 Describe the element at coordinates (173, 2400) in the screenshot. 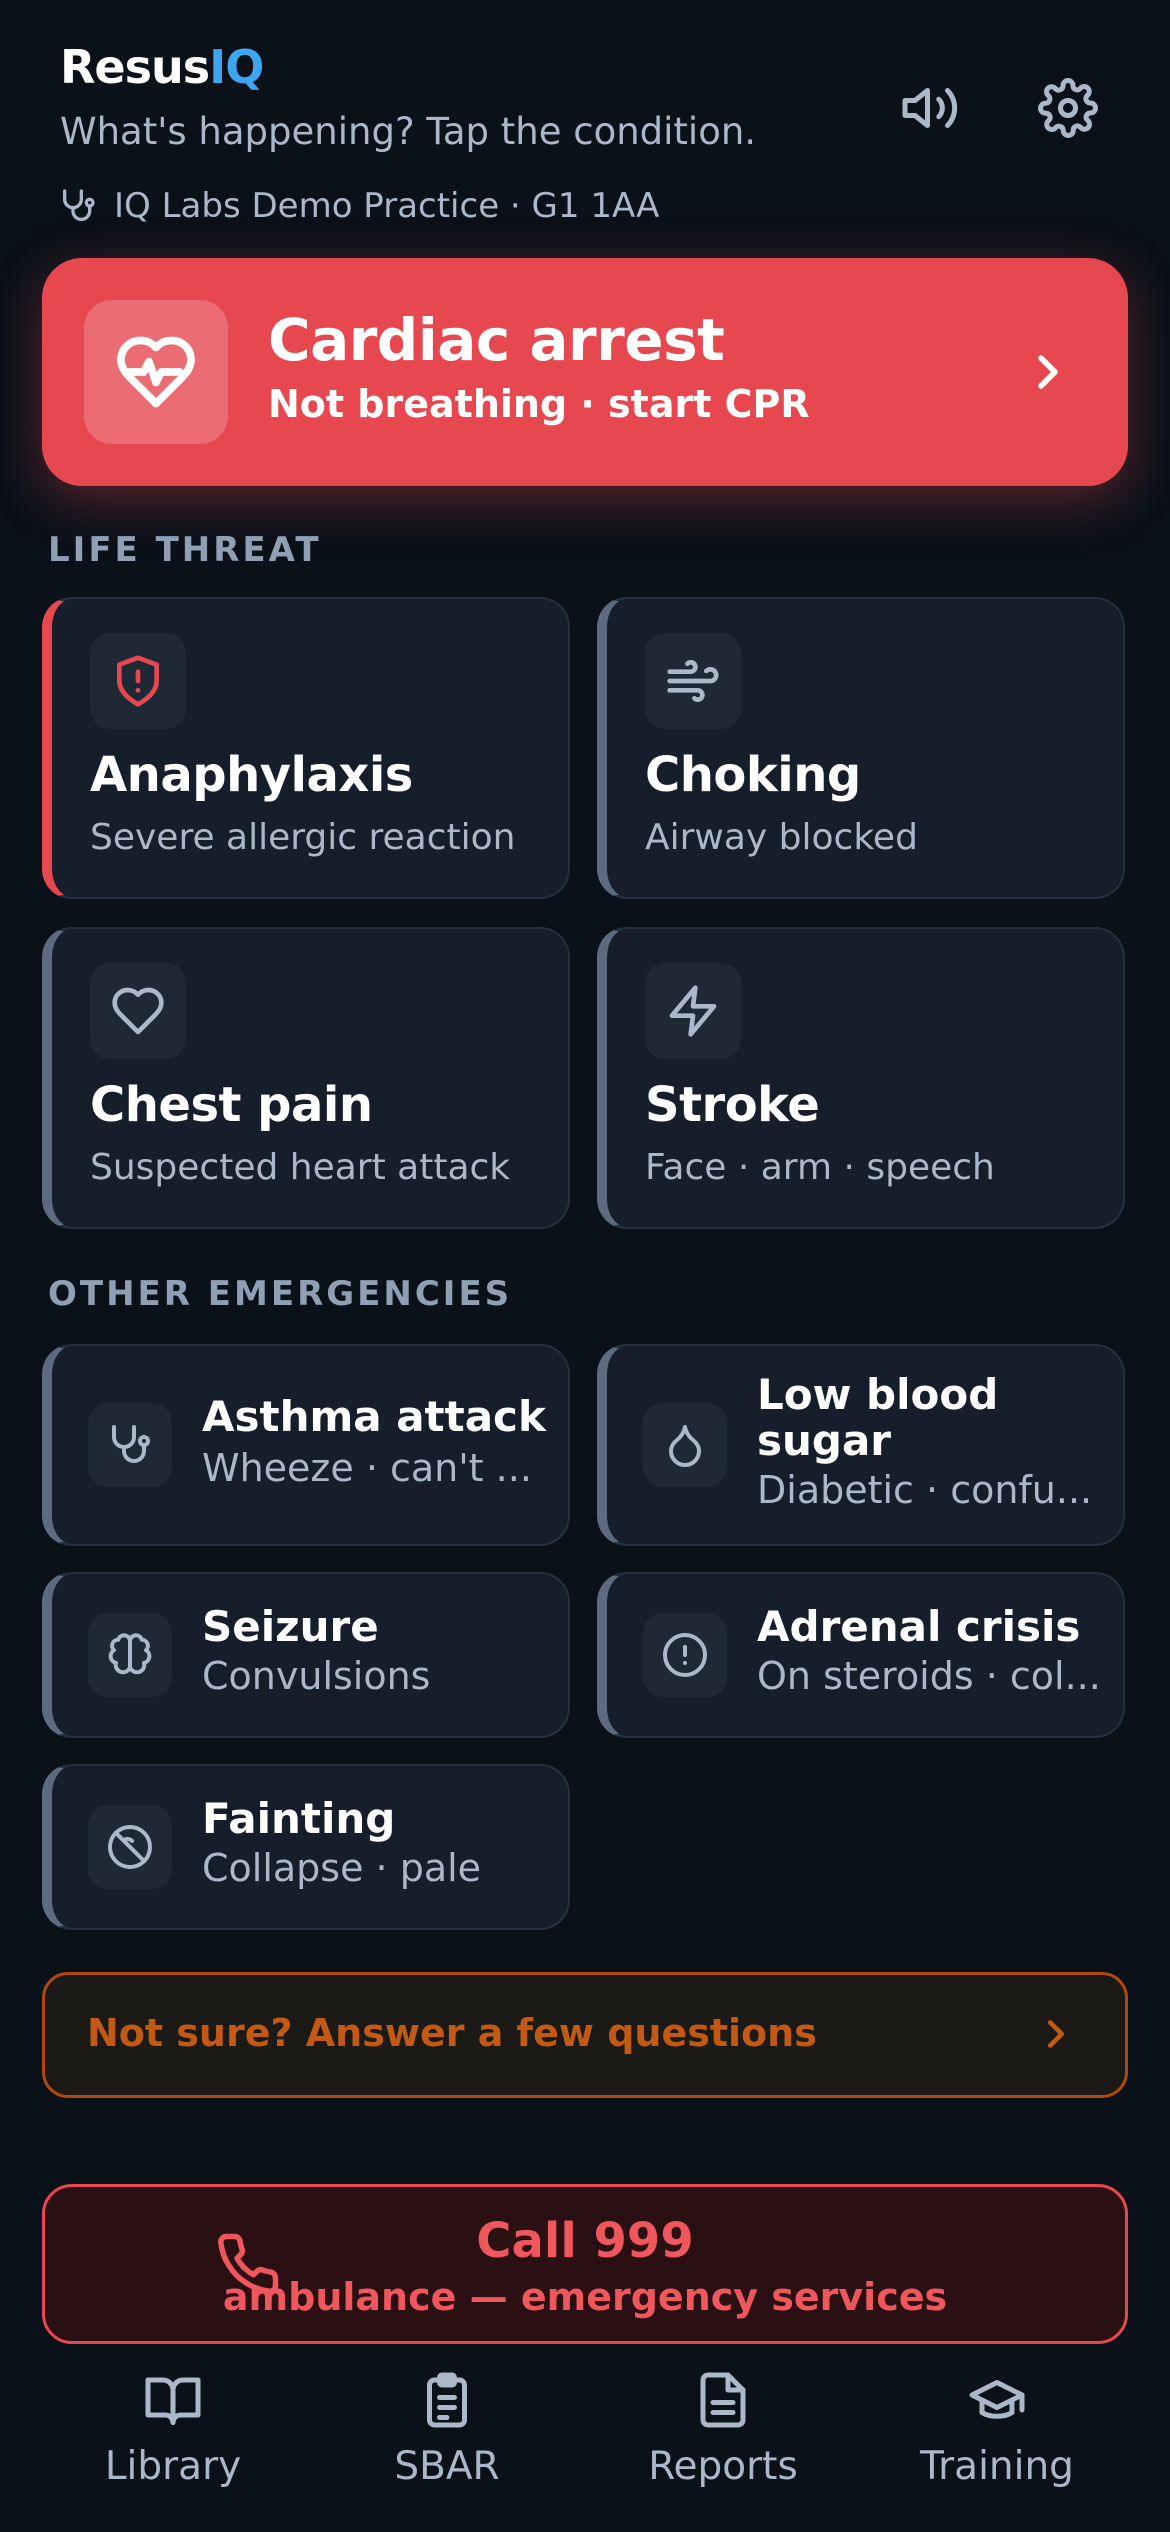

I see `book-icon` at that location.